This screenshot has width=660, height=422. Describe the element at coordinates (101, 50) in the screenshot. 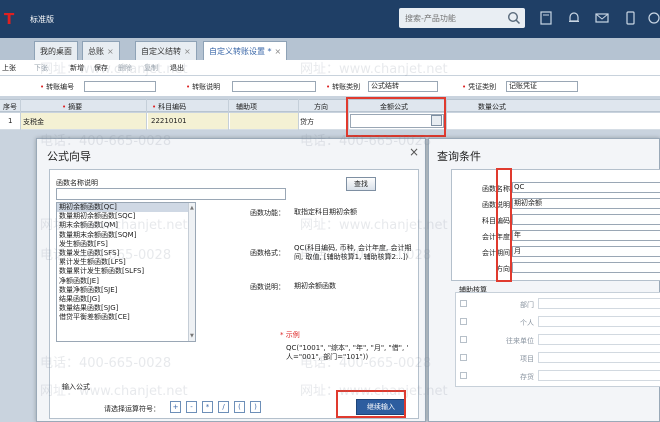

I see `tab-general-ledger: 总账 ×` at that location.